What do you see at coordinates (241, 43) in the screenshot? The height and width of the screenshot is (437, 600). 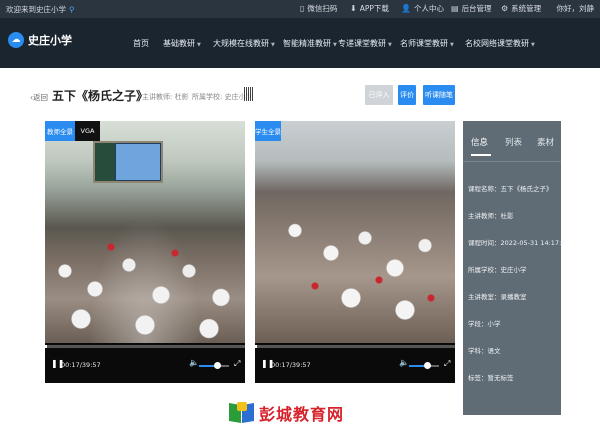 I see `nav-online-label: 大规模在线教研` at bounding box center [241, 43].